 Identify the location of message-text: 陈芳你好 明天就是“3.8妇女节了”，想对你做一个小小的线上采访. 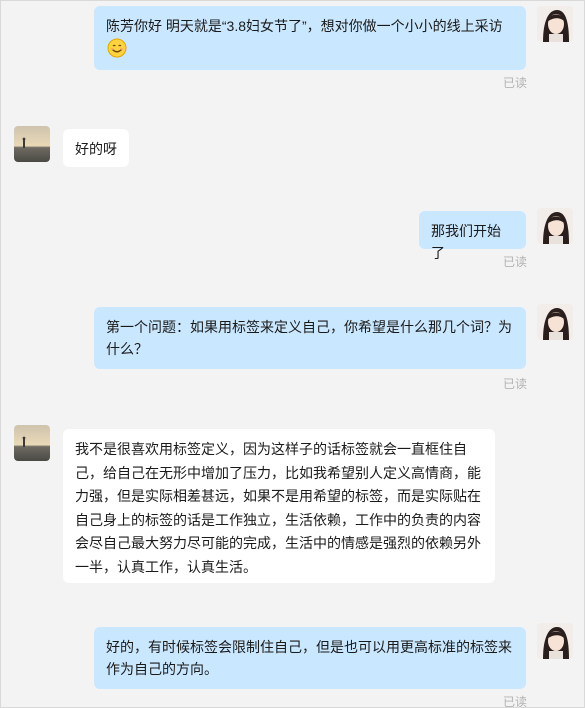
(304, 26).